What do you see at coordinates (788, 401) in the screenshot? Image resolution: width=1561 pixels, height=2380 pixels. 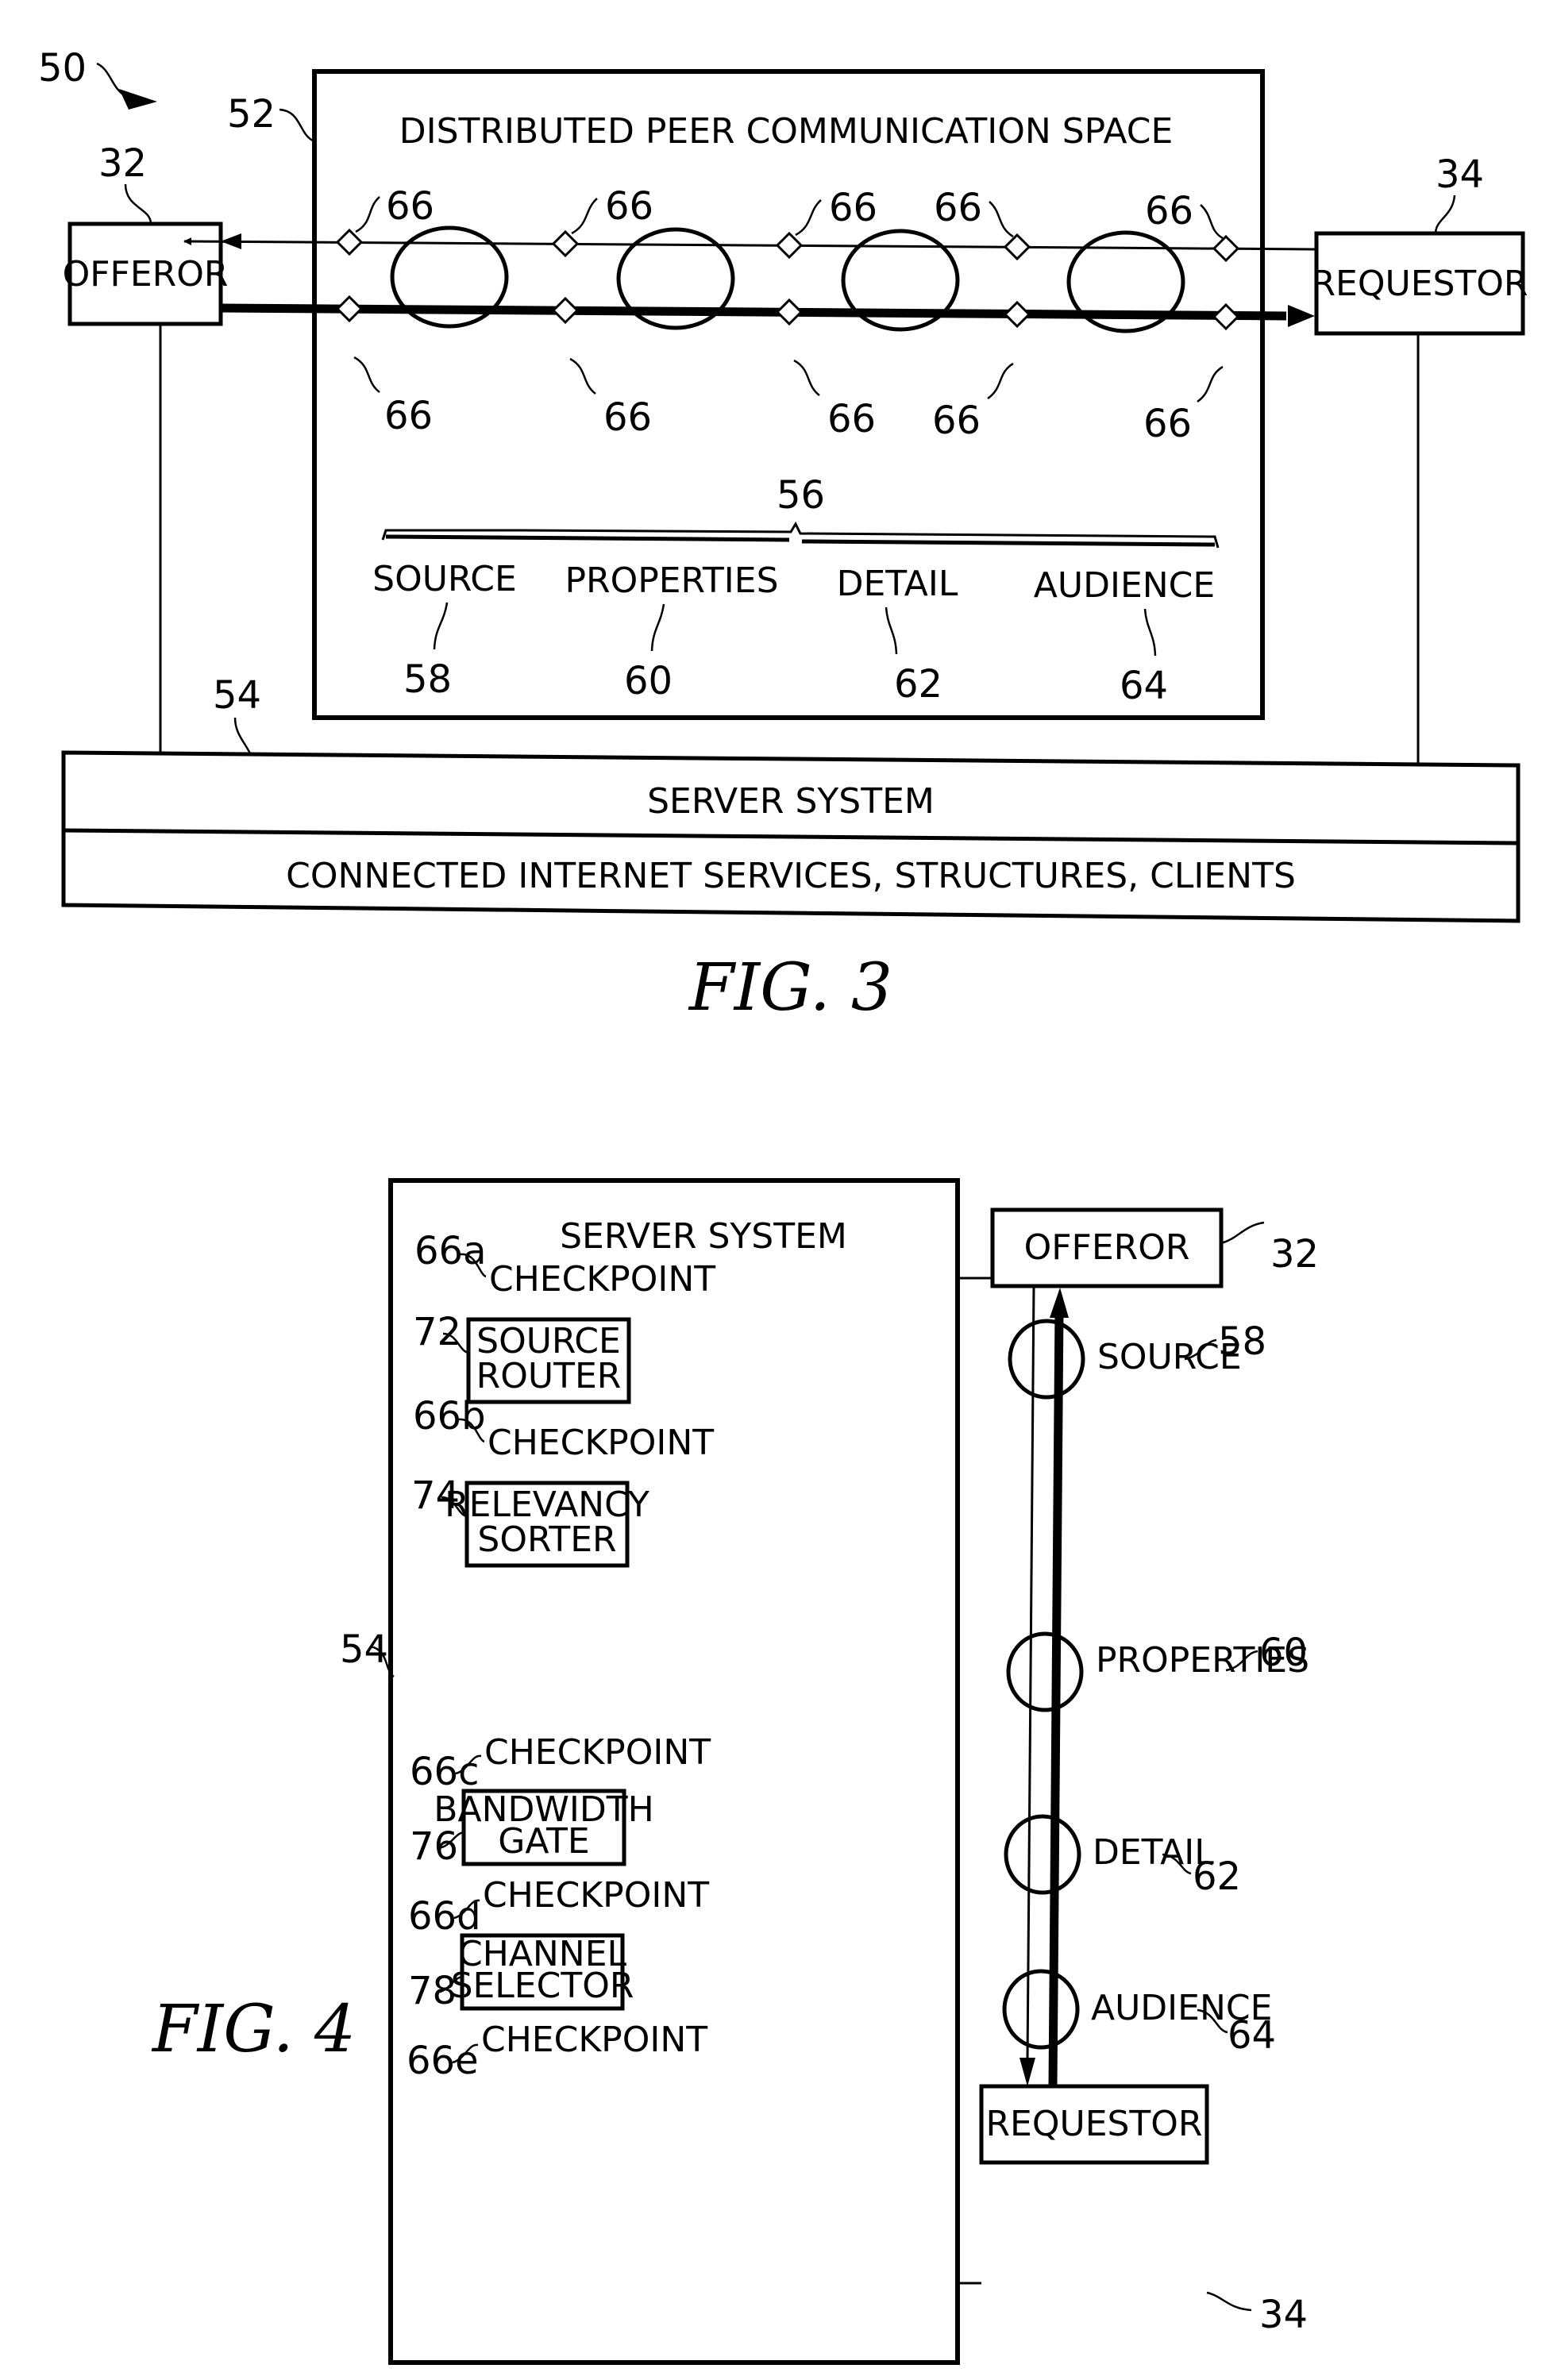 I see `checkpoint-refs-bottom: 66 66 66 66 66` at bounding box center [788, 401].